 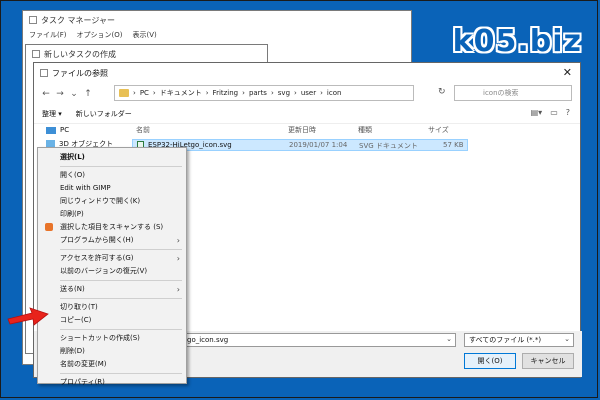 What do you see at coordinates (318, 145) in the screenshot?
I see `file-date: 2019/01/07 1:04` at bounding box center [318, 145].